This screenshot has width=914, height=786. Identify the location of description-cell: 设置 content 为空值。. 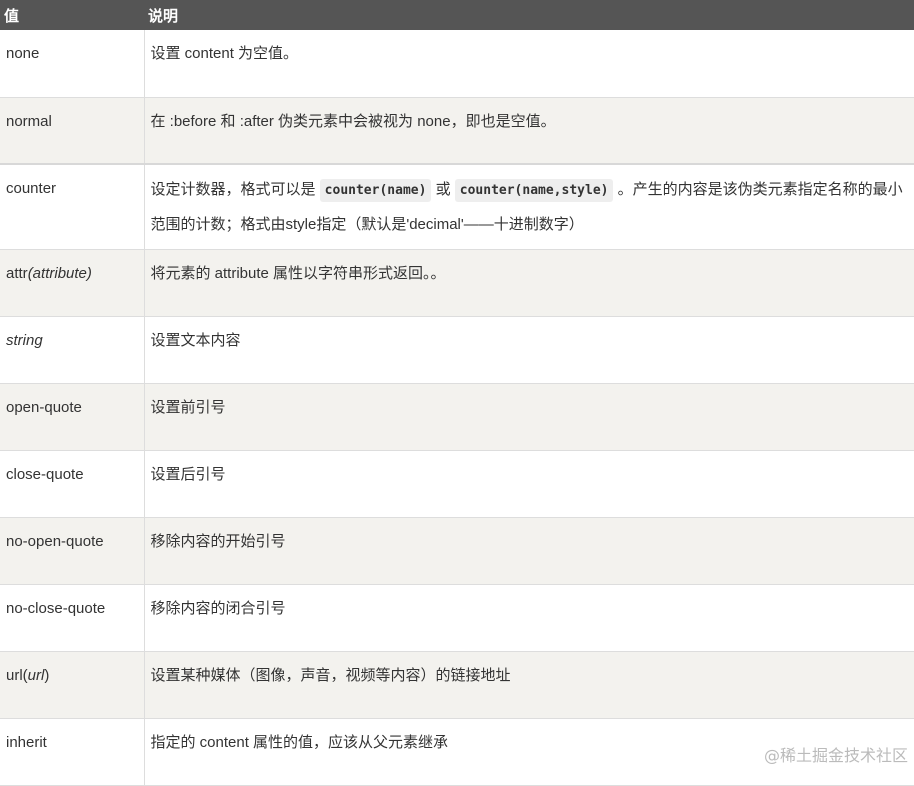
(529, 64).